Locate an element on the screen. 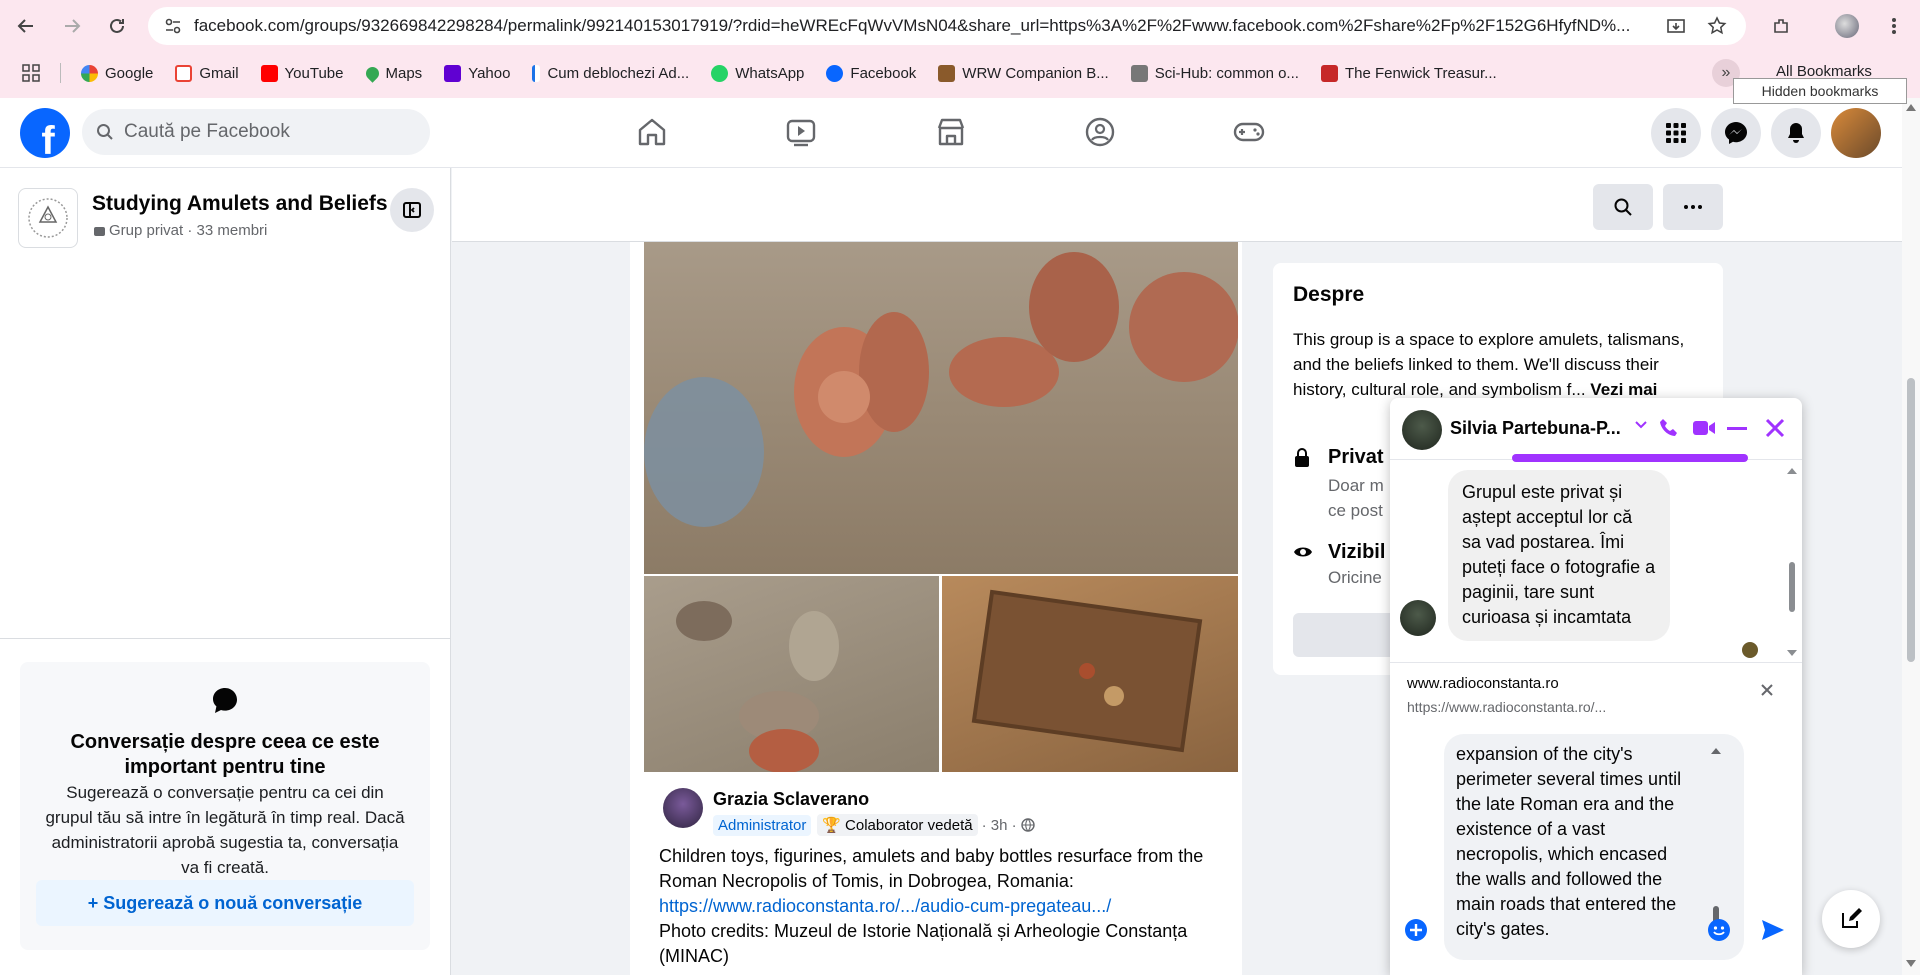  minimize-icon is located at coordinates (1737, 428).